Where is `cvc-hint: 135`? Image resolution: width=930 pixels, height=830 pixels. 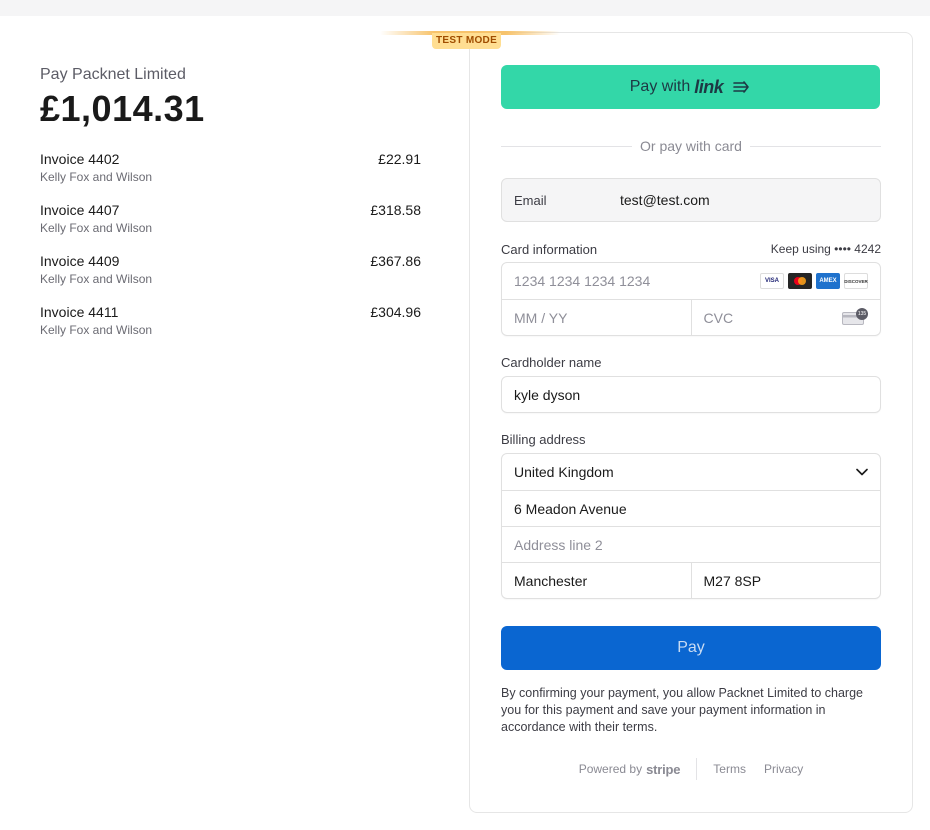
cvc-hint: 135 is located at coordinates (862, 313).